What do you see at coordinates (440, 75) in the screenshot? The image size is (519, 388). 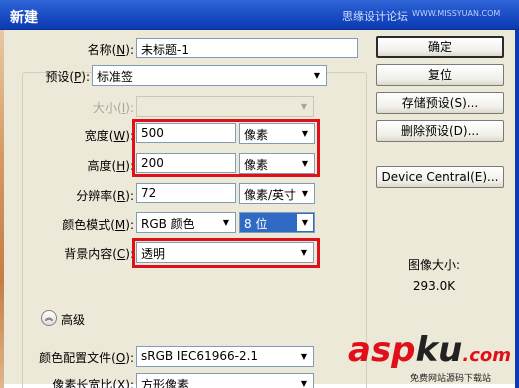 I see `reset-button: 复位` at bounding box center [440, 75].